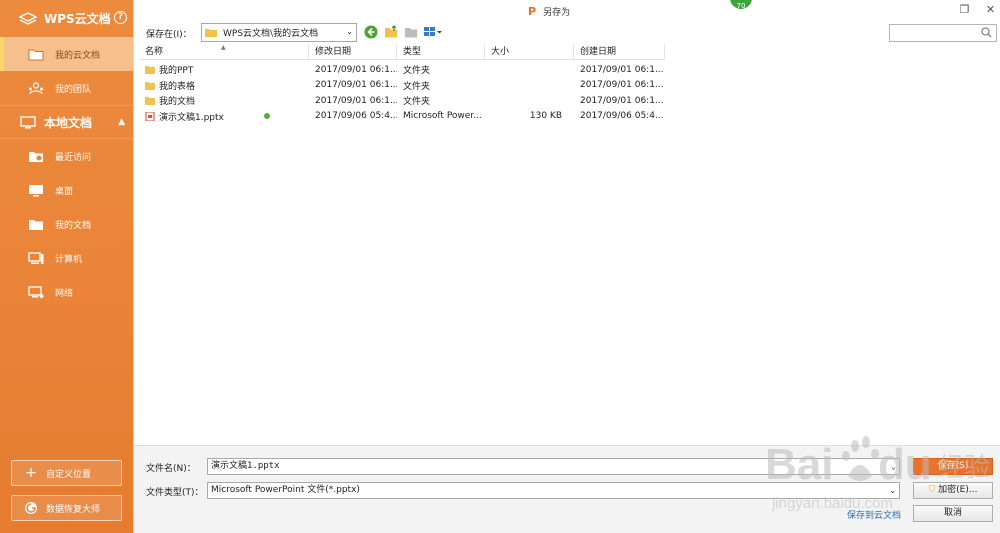  I want to click on file-name-cell: 我的表格, so click(224, 85).